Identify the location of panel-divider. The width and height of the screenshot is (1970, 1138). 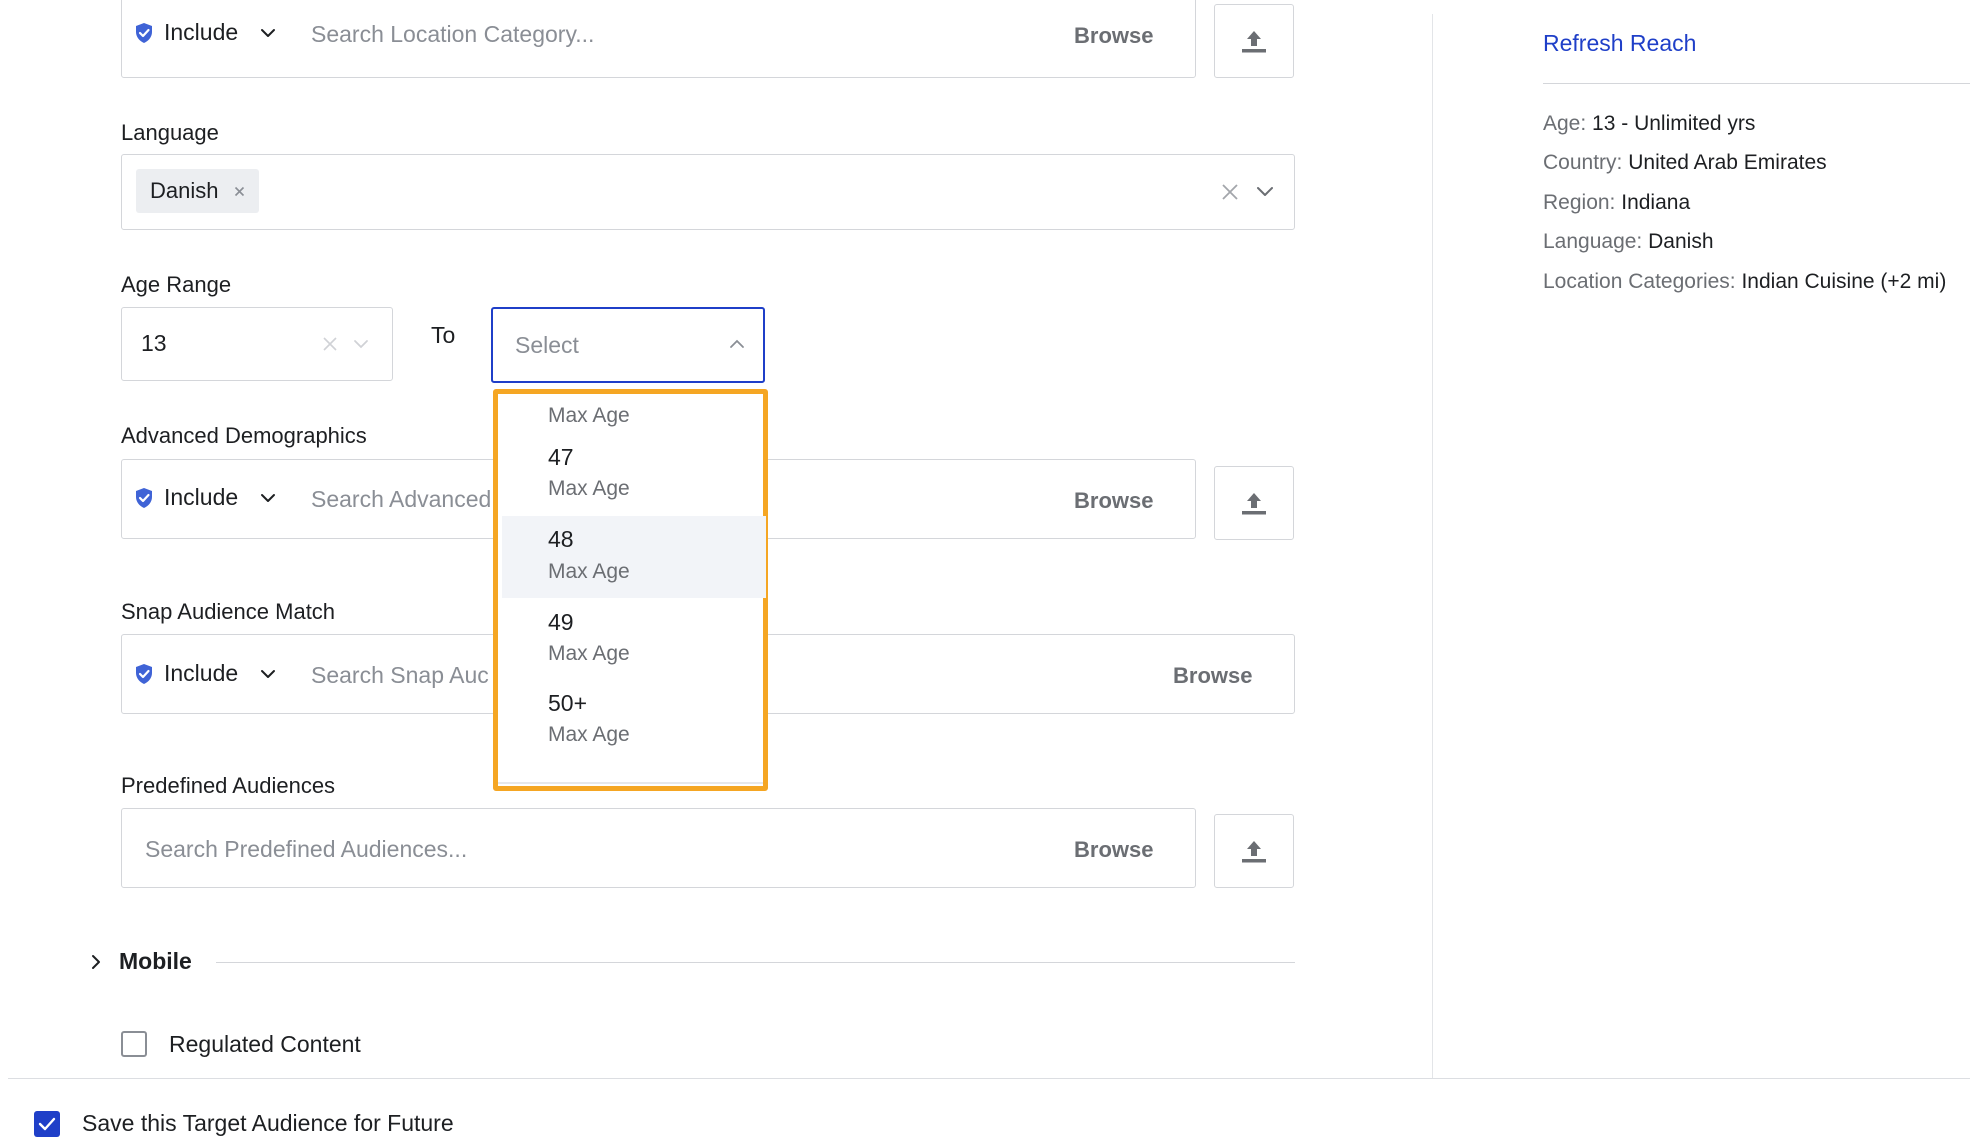
(1432, 546).